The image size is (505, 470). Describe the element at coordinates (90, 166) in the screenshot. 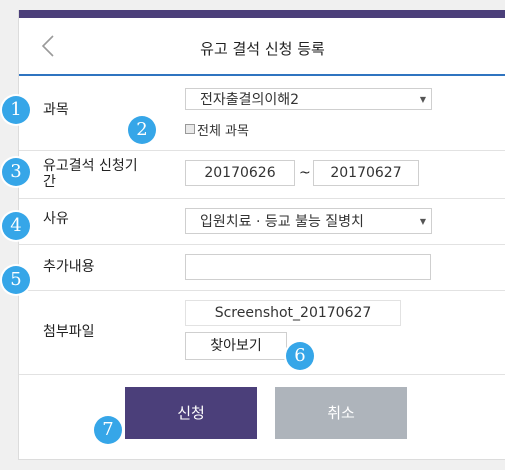

I see `period-label-line1: 유고결석 신청기` at that location.